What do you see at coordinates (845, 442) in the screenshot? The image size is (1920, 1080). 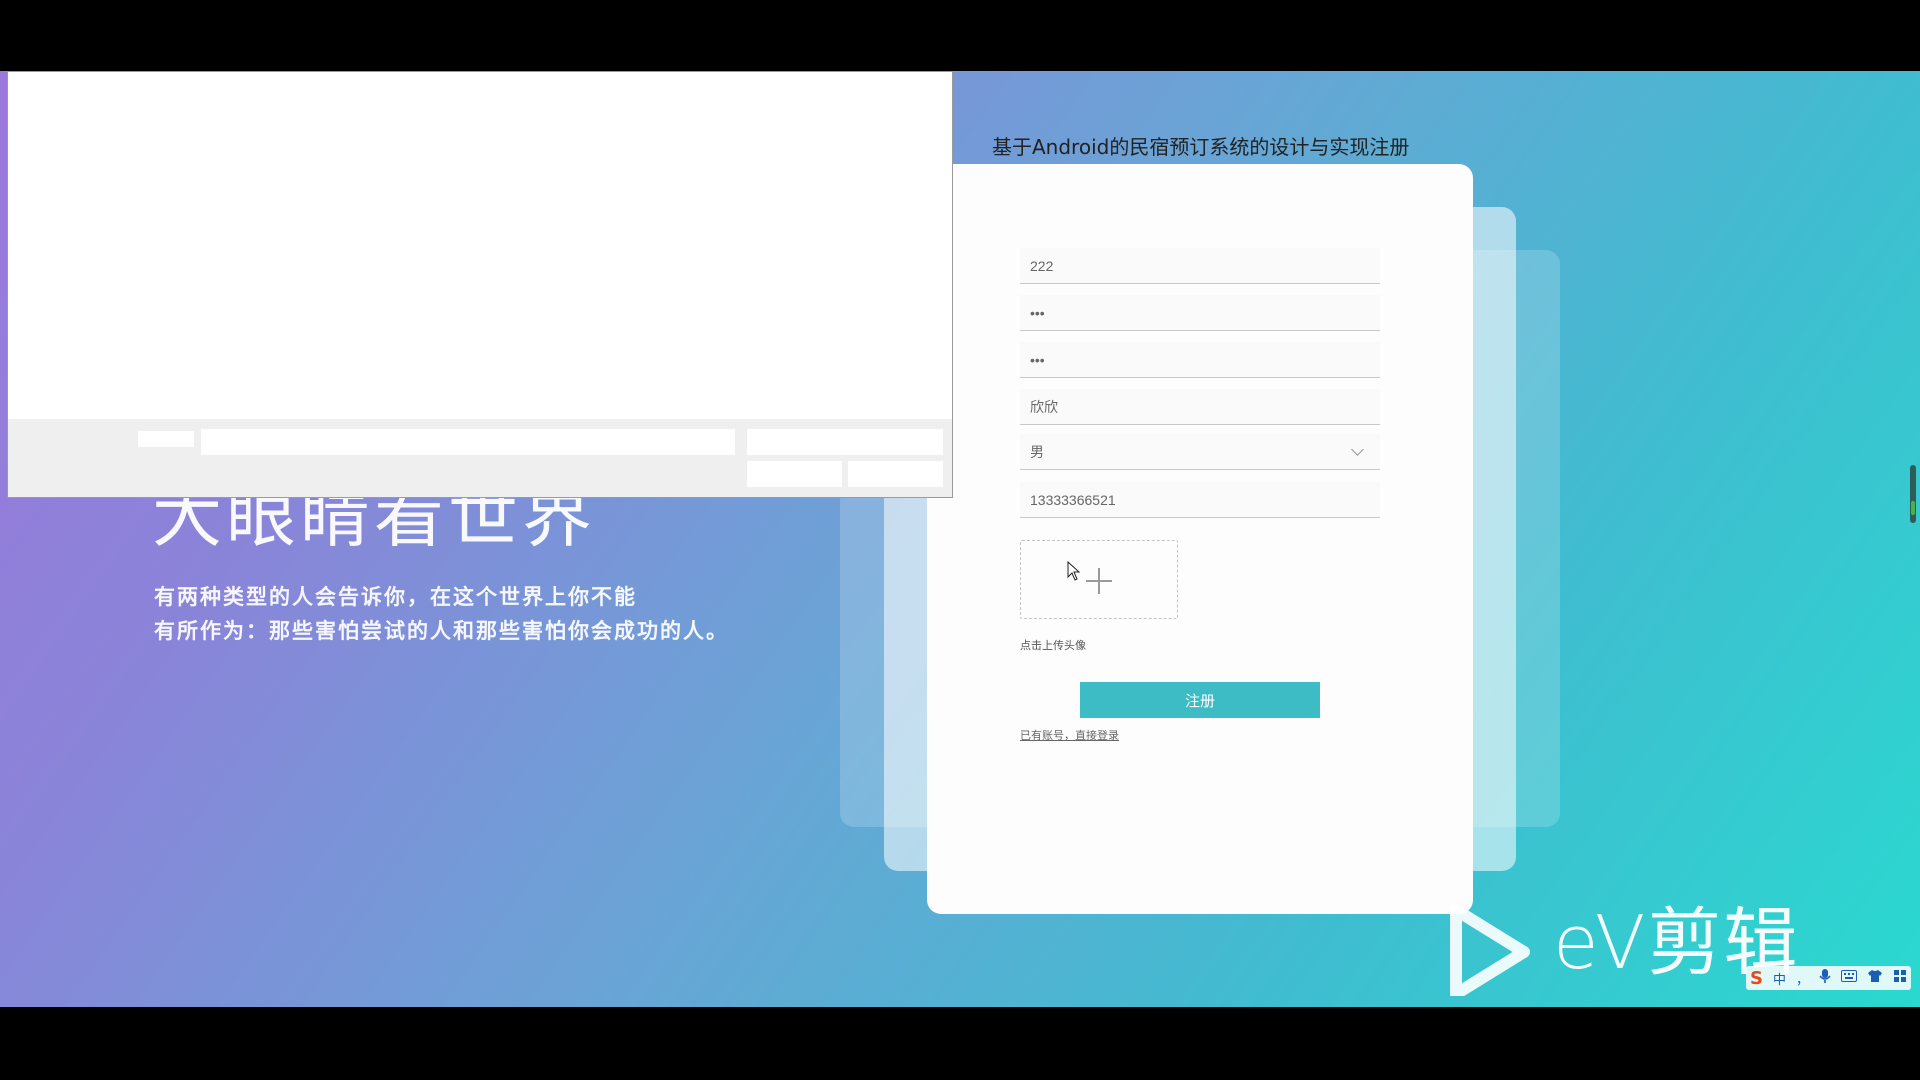 I see `footer-placeholder-dropdown` at bounding box center [845, 442].